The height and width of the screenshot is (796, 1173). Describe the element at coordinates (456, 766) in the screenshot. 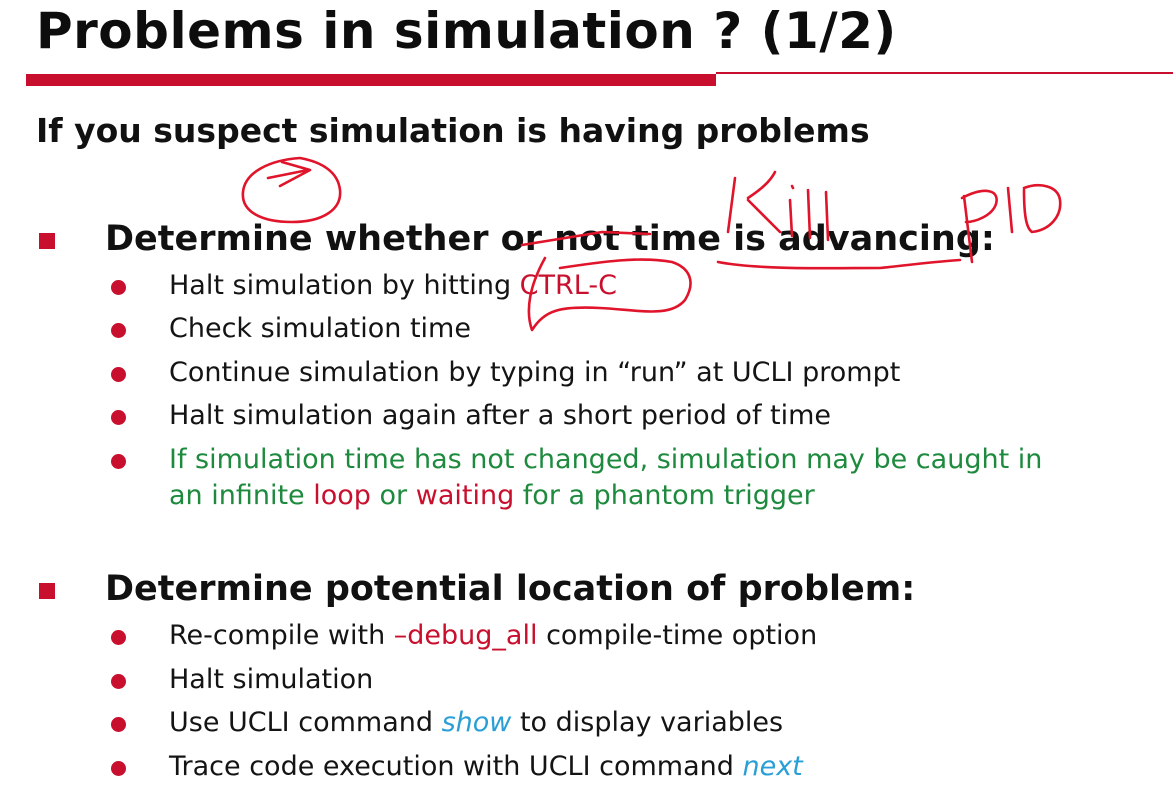

I see `item-text: Trace code execution with UCLI command` at that location.